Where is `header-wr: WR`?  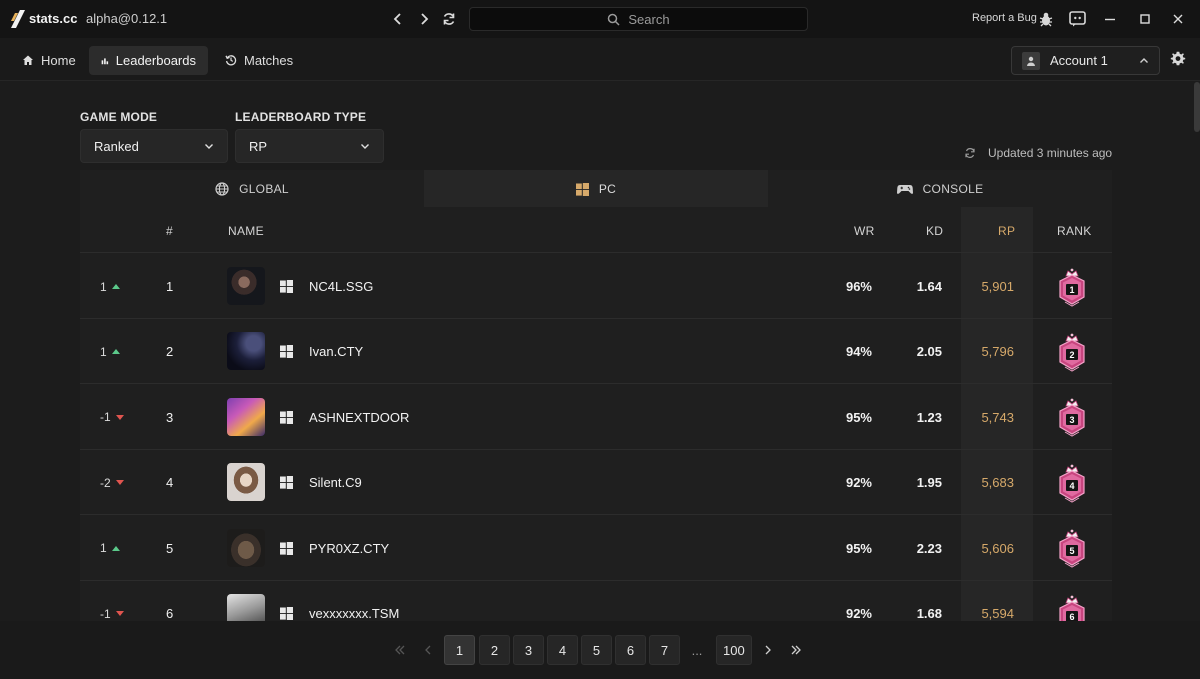 header-wr: WR is located at coordinates (864, 231).